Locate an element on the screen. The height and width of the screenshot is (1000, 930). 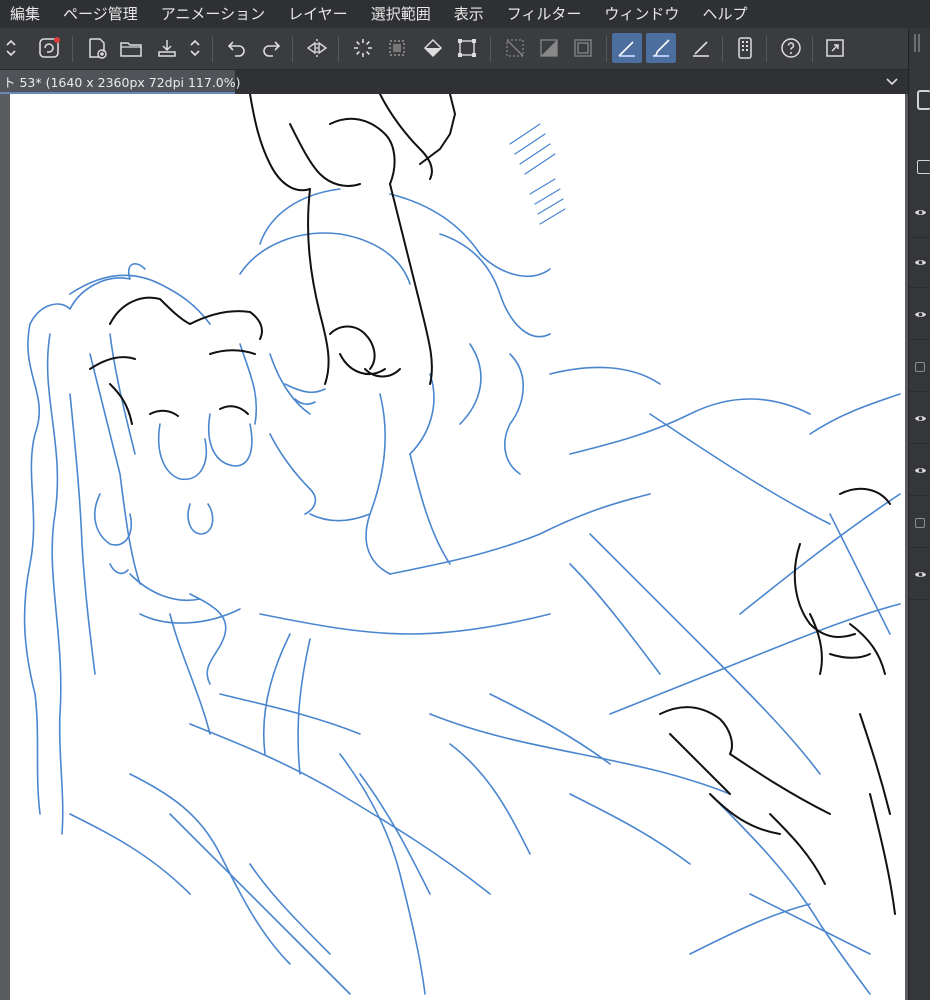
panel-grip-icon is located at coordinates (915, 43).